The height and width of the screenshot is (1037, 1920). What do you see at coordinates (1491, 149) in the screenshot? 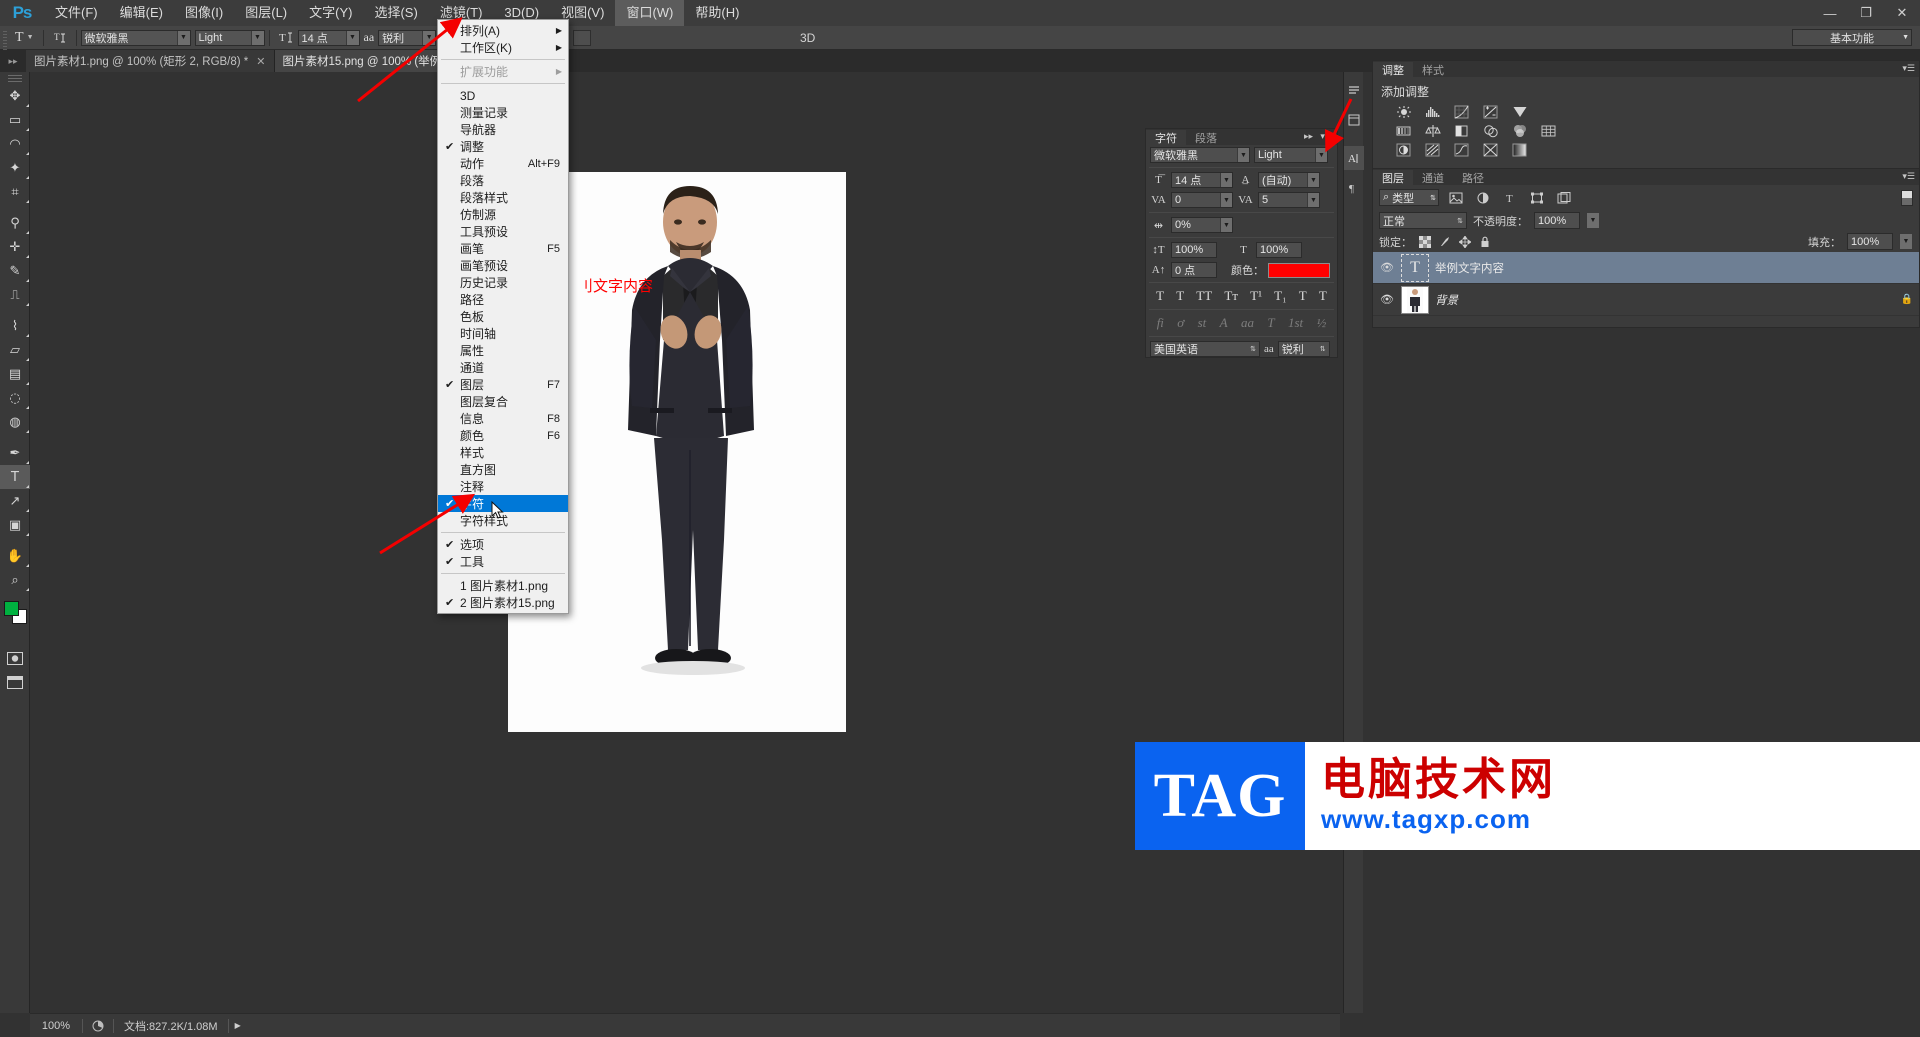
I see `selective-color-icon` at bounding box center [1491, 149].